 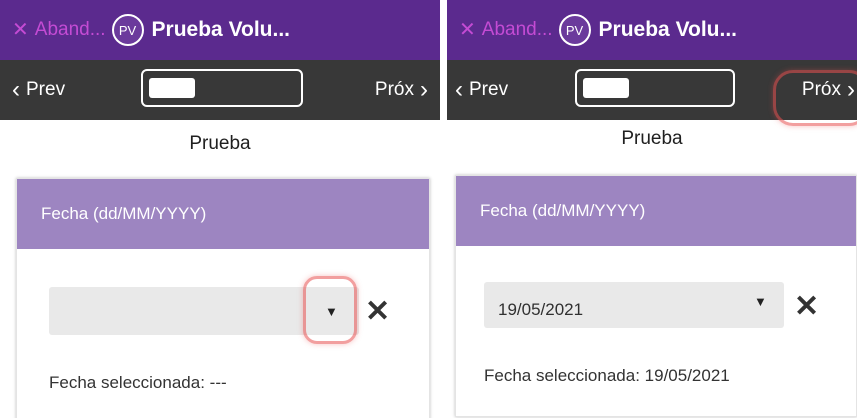 I want to click on date-select: ▼, so click(x=204, y=311).